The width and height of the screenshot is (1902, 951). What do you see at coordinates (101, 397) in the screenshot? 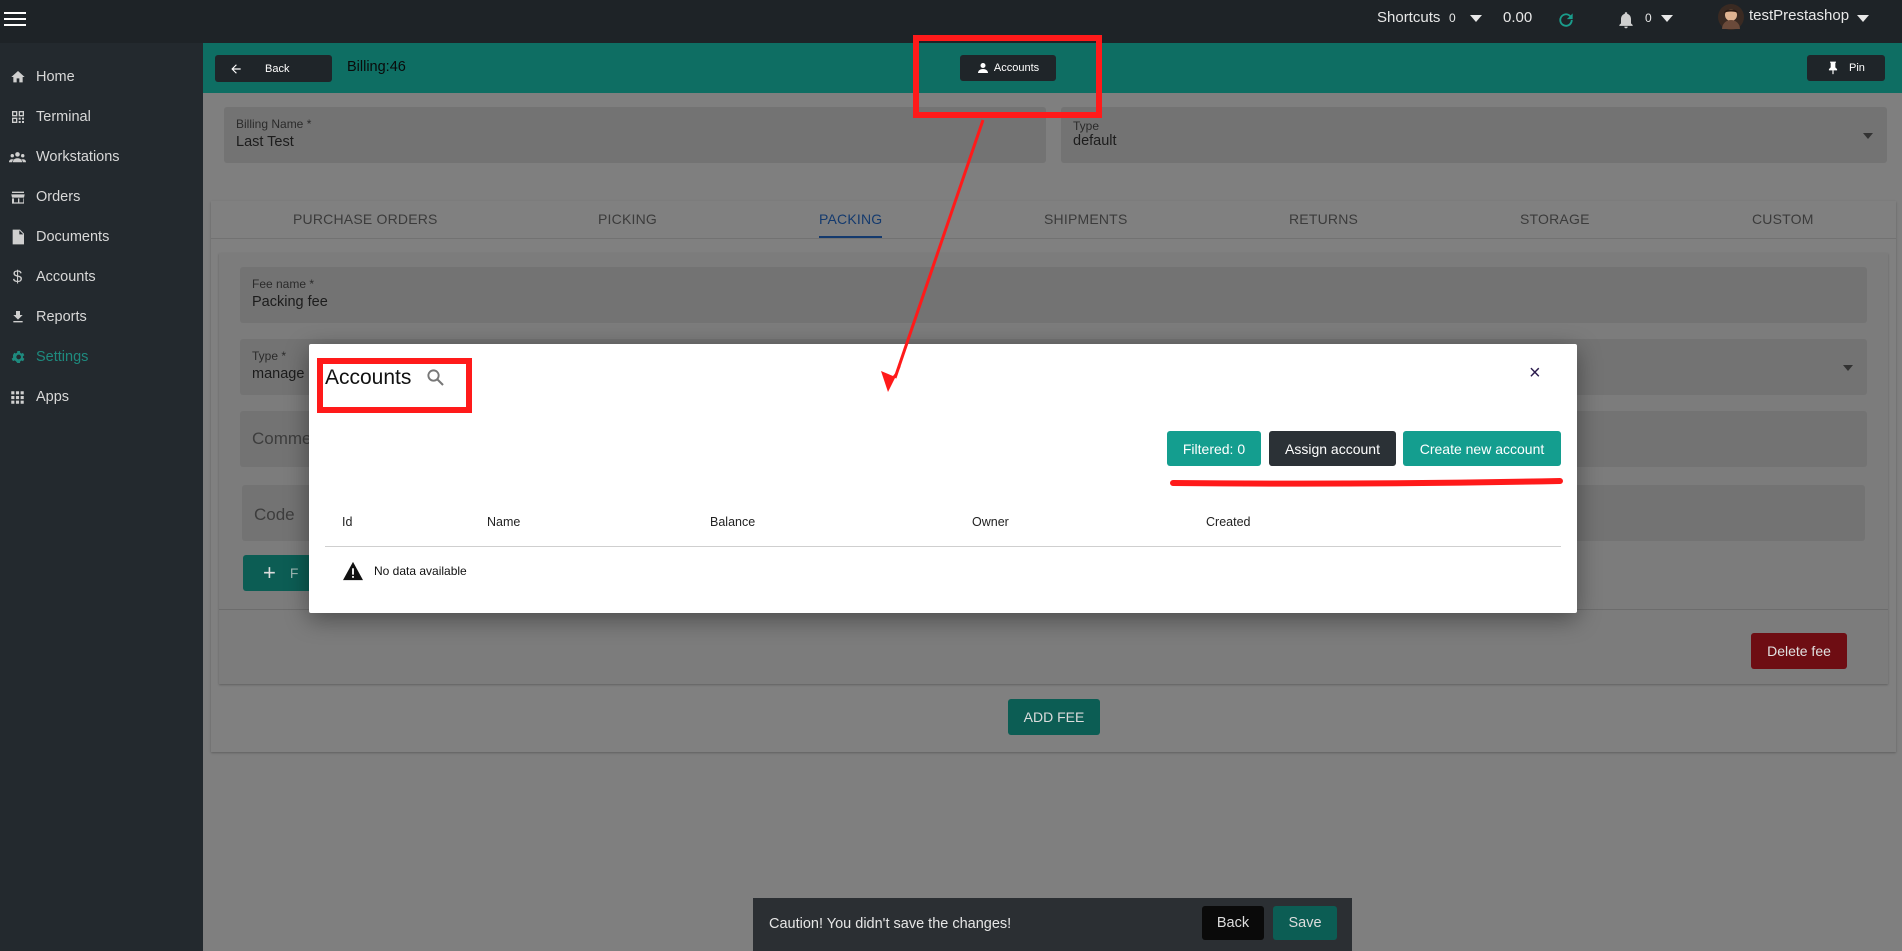
I see `sidebar-item-apps: Apps` at bounding box center [101, 397].